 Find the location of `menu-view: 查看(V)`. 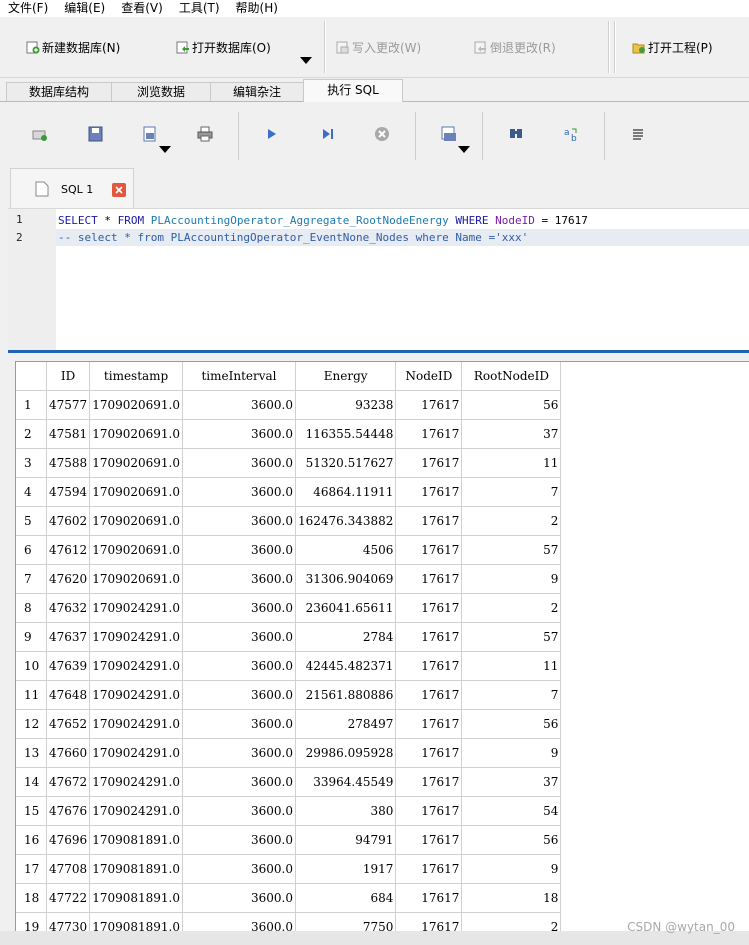

menu-view: 查看(V) is located at coordinates (142, 8).